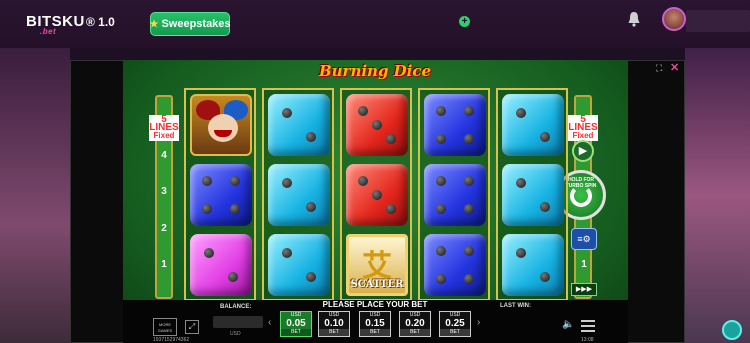 The height and width of the screenshot is (343, 750). I want to click on bet-option-5: USD 0.25 BET, so click(455, 324).